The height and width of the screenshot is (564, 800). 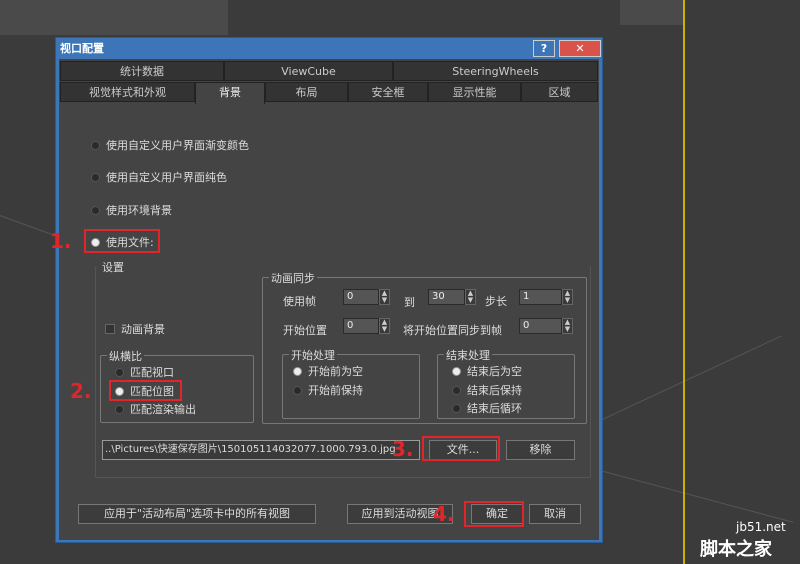 I want to click on viewport-border-line, so click(x=684, y=282).